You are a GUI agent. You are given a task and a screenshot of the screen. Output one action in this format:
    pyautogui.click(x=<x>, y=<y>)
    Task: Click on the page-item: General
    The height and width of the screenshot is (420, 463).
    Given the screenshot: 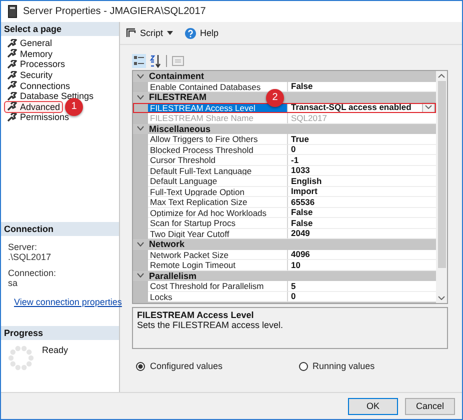 What is the action you would take?
    pyautogui.click(x=30, y=43)
    